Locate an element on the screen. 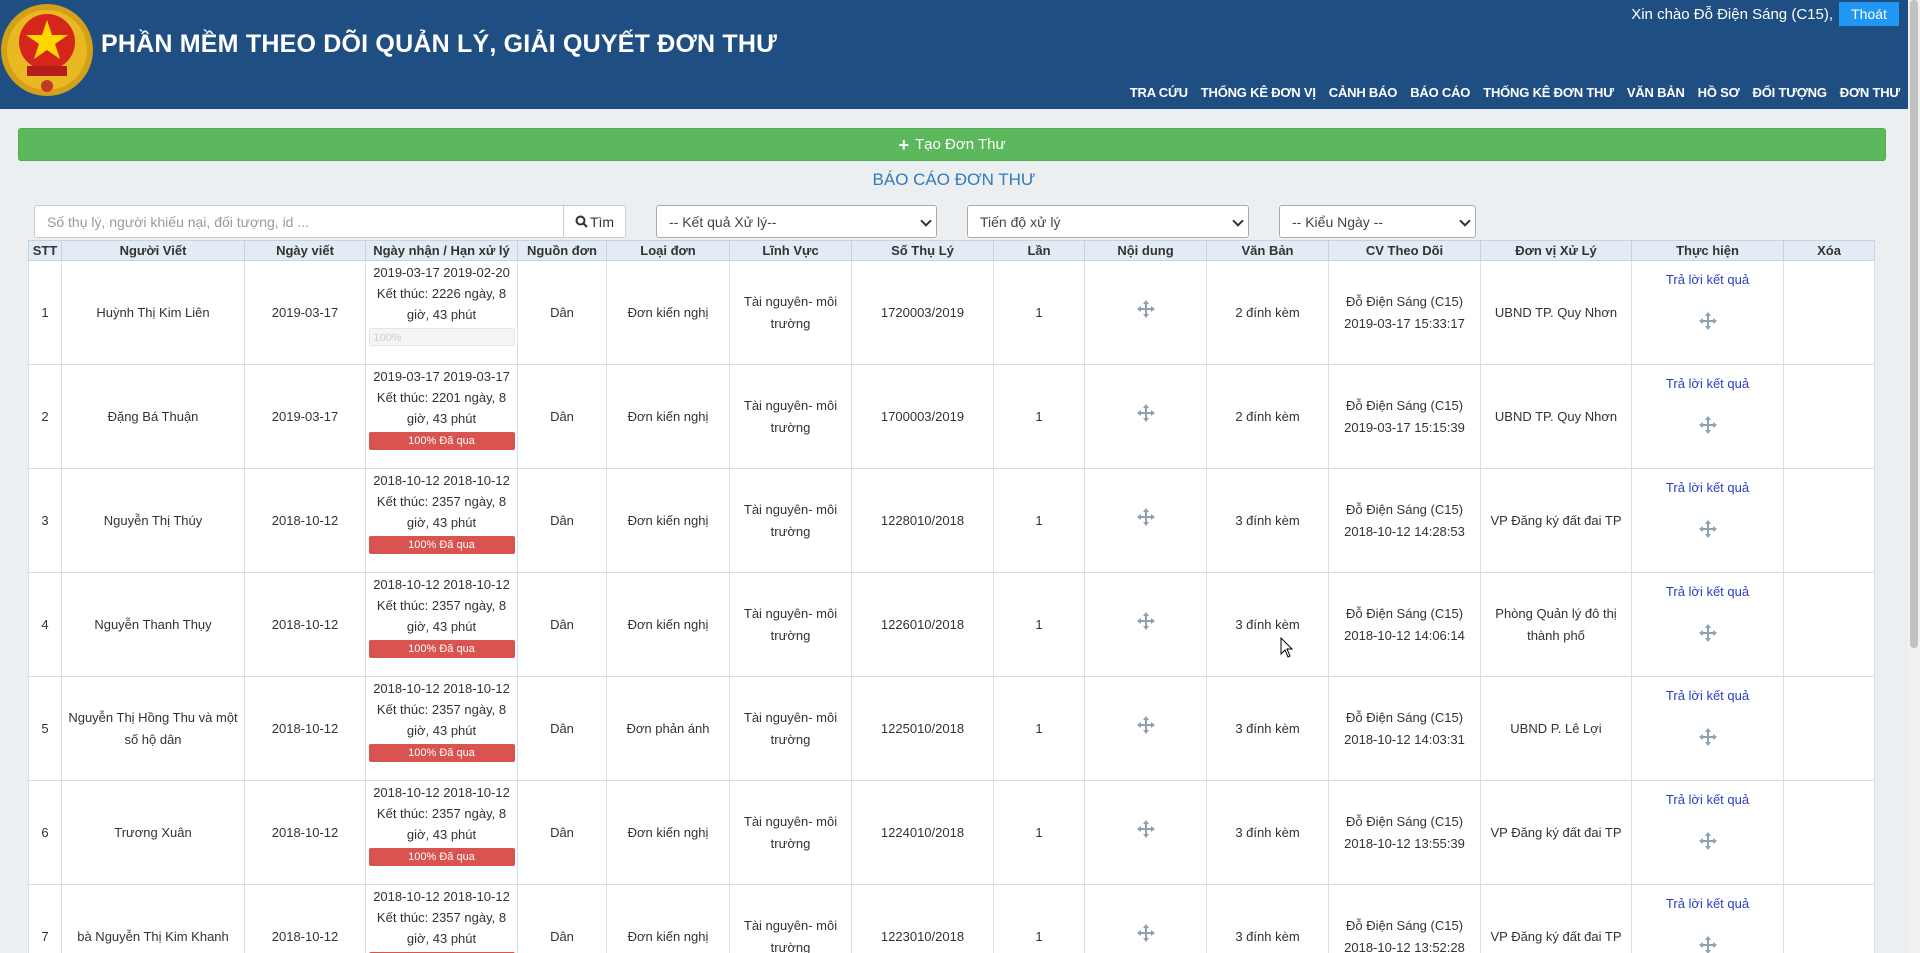 The width and height of the screenshot is (1920, 953). nav-thong-ke-don-thu: THỐNG KÊ ĐƠN THƯ is located at coordinates (1548, 92).